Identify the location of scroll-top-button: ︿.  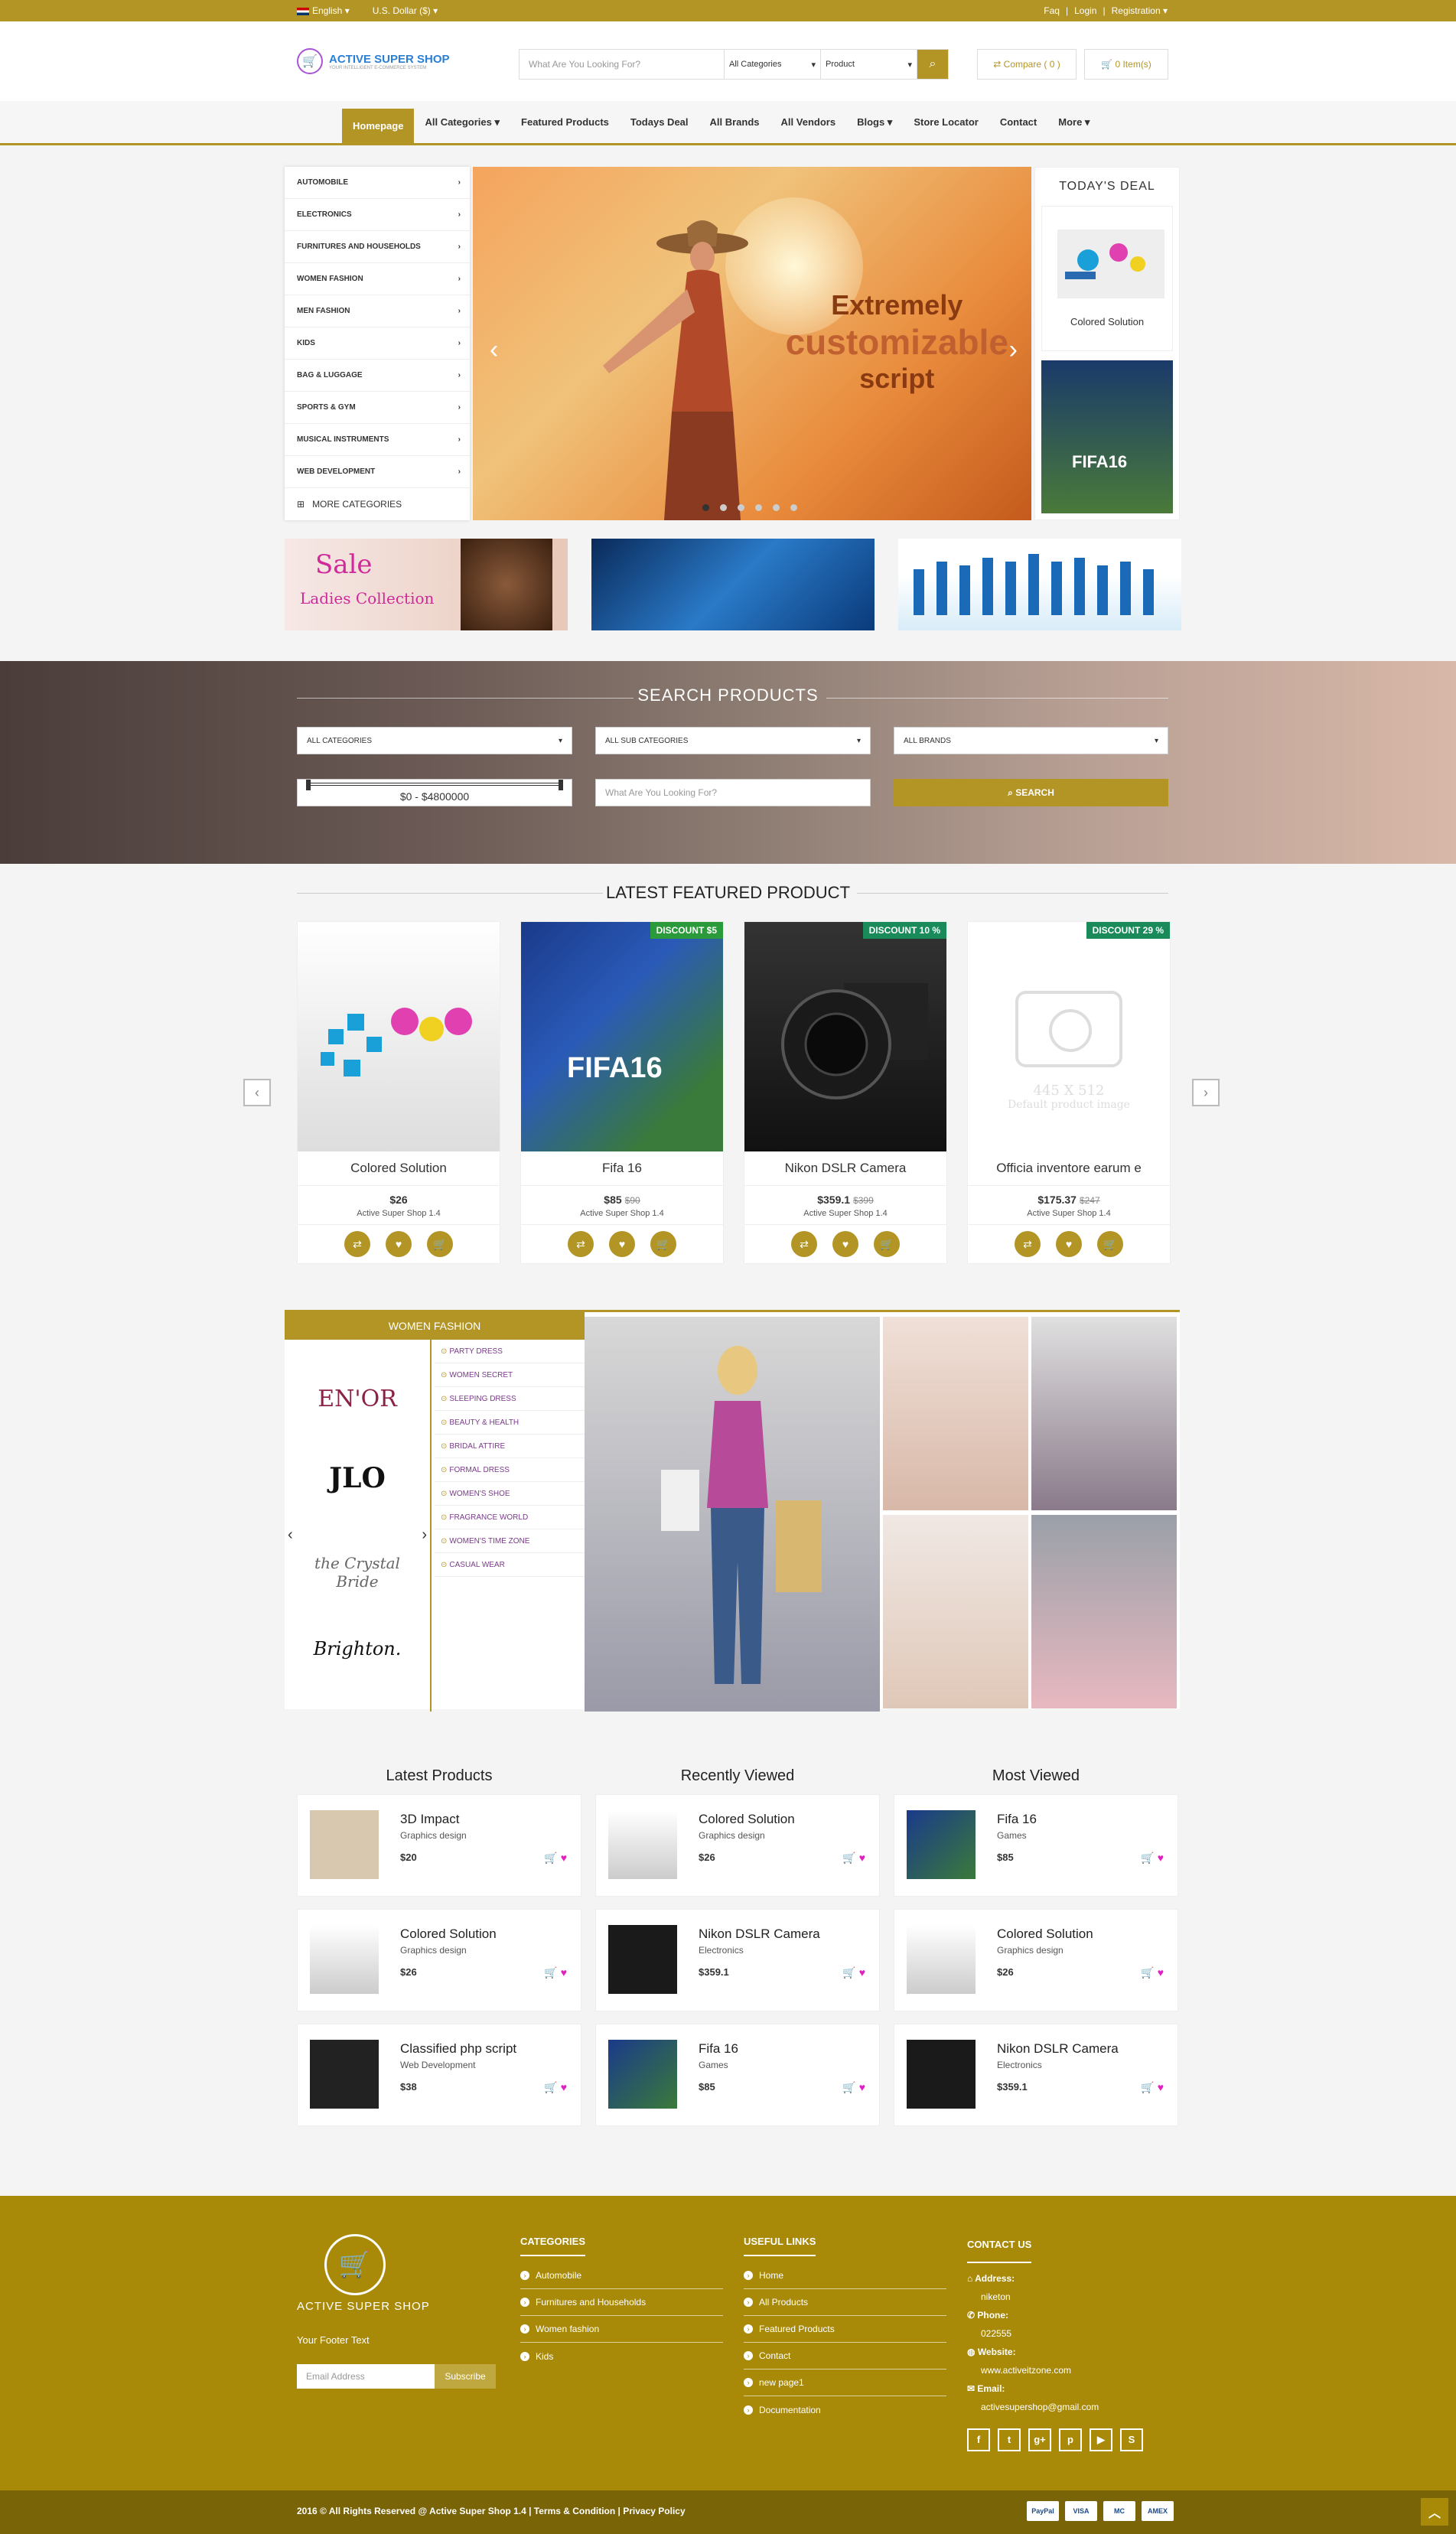
(1434, 2512).